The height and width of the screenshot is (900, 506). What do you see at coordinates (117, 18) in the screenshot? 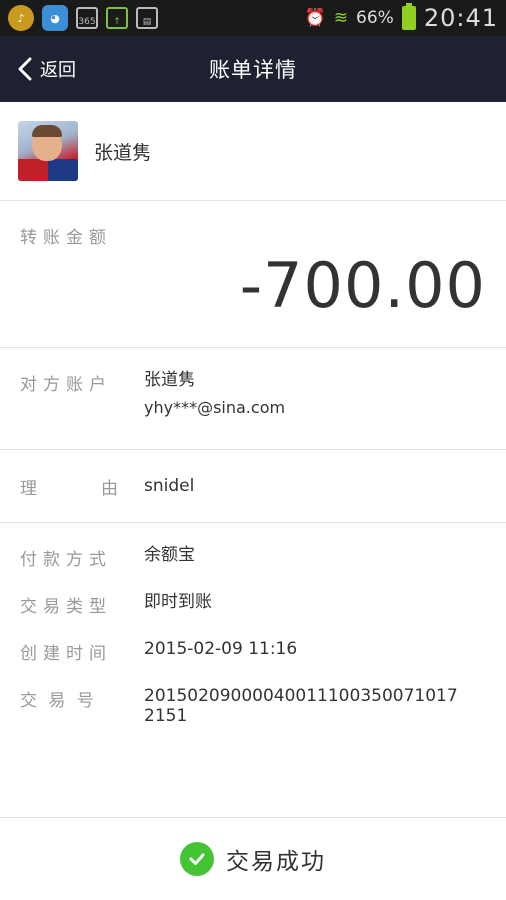
I see `upload-icon: ↑` at bounding box center [117, 18].